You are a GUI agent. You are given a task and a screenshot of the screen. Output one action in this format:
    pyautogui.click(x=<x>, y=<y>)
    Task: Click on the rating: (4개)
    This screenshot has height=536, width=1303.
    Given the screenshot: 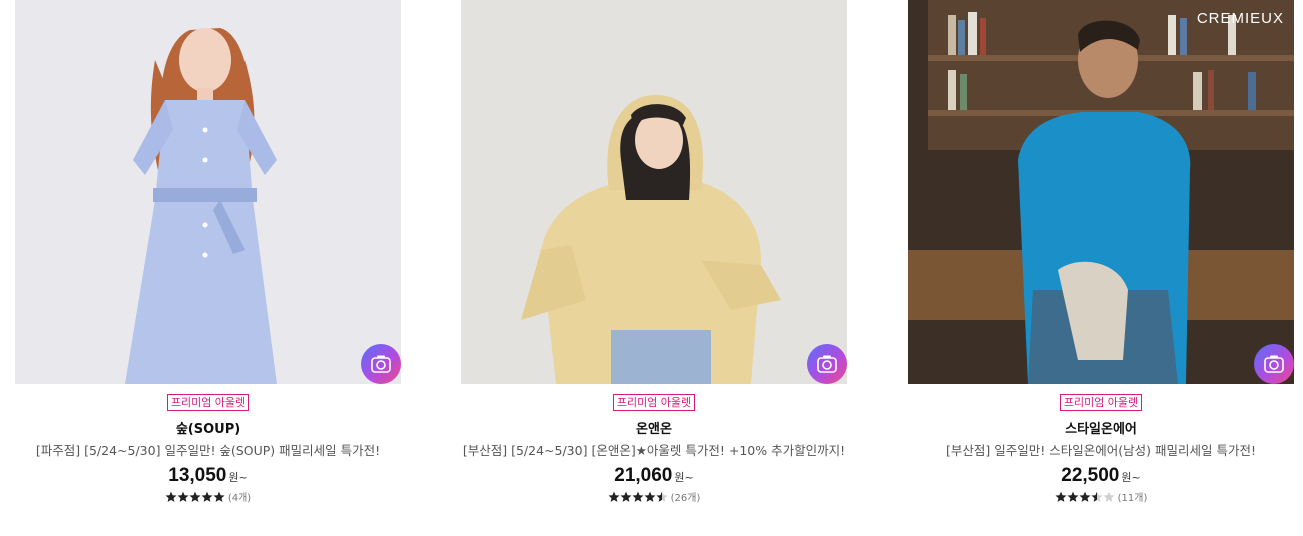 What is the action you would take?
    pyautogui.click(x=208, y=496)
    